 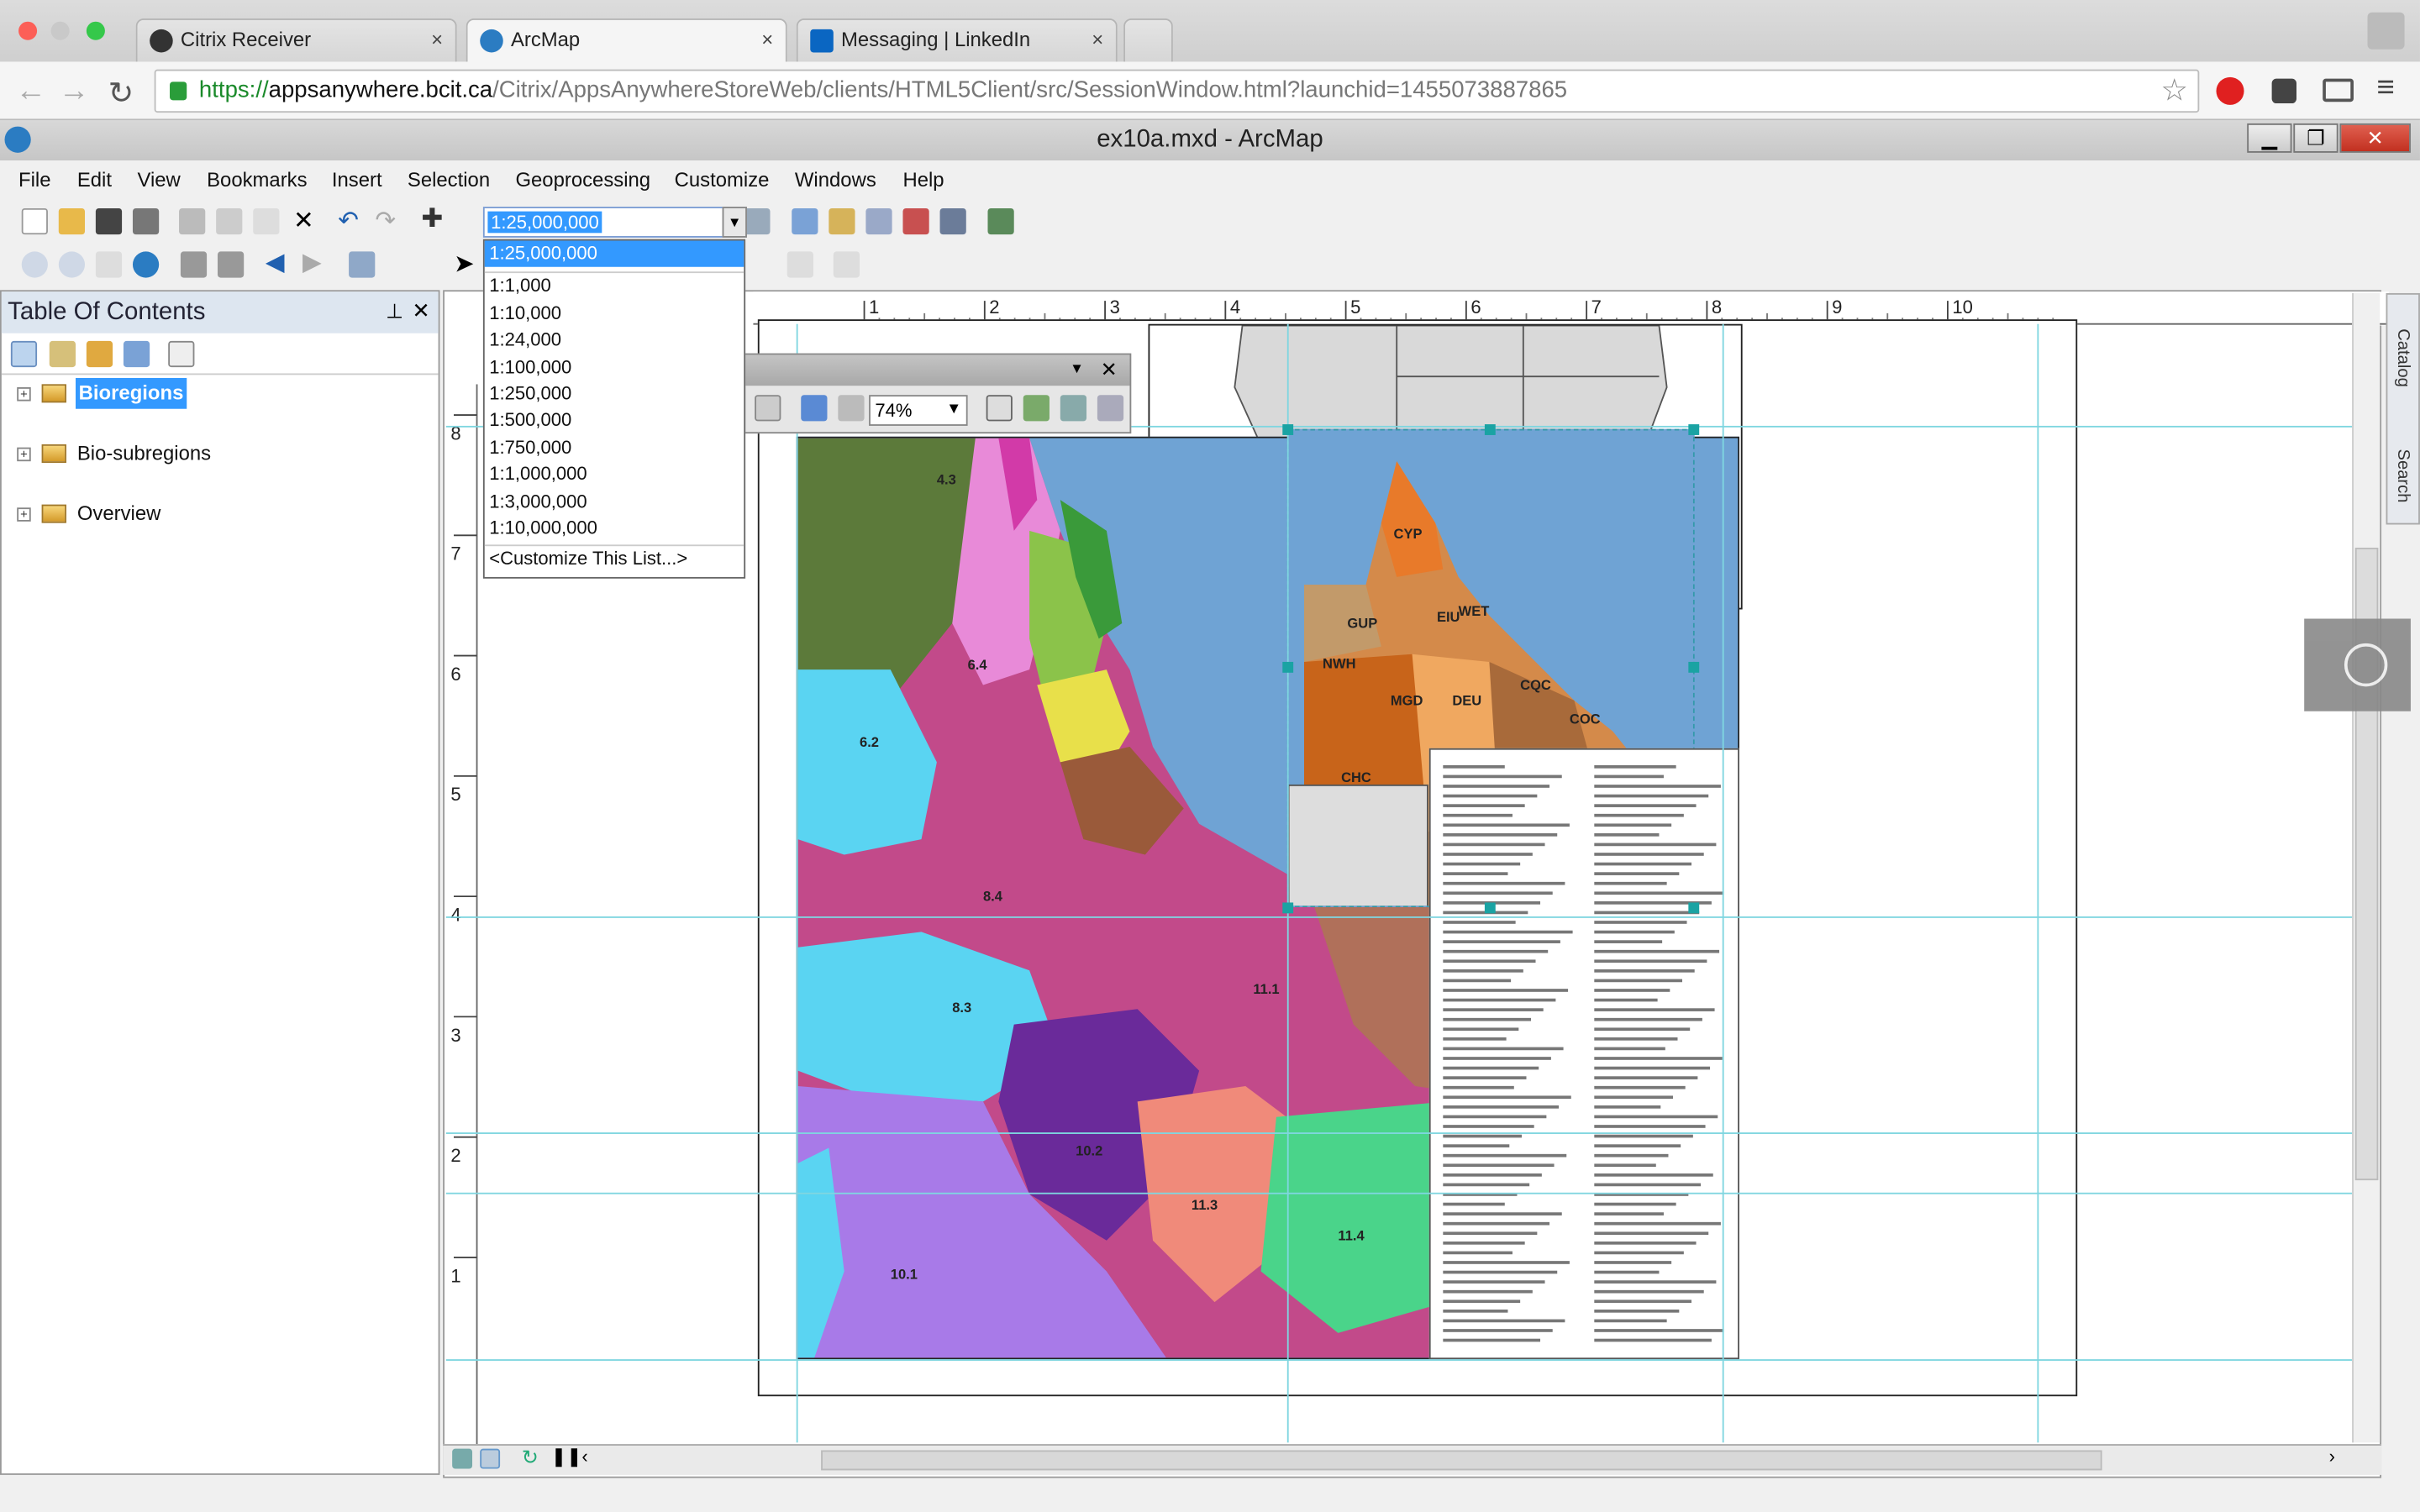 I want to click on full-extent-icon, so click(x=146, y=264).